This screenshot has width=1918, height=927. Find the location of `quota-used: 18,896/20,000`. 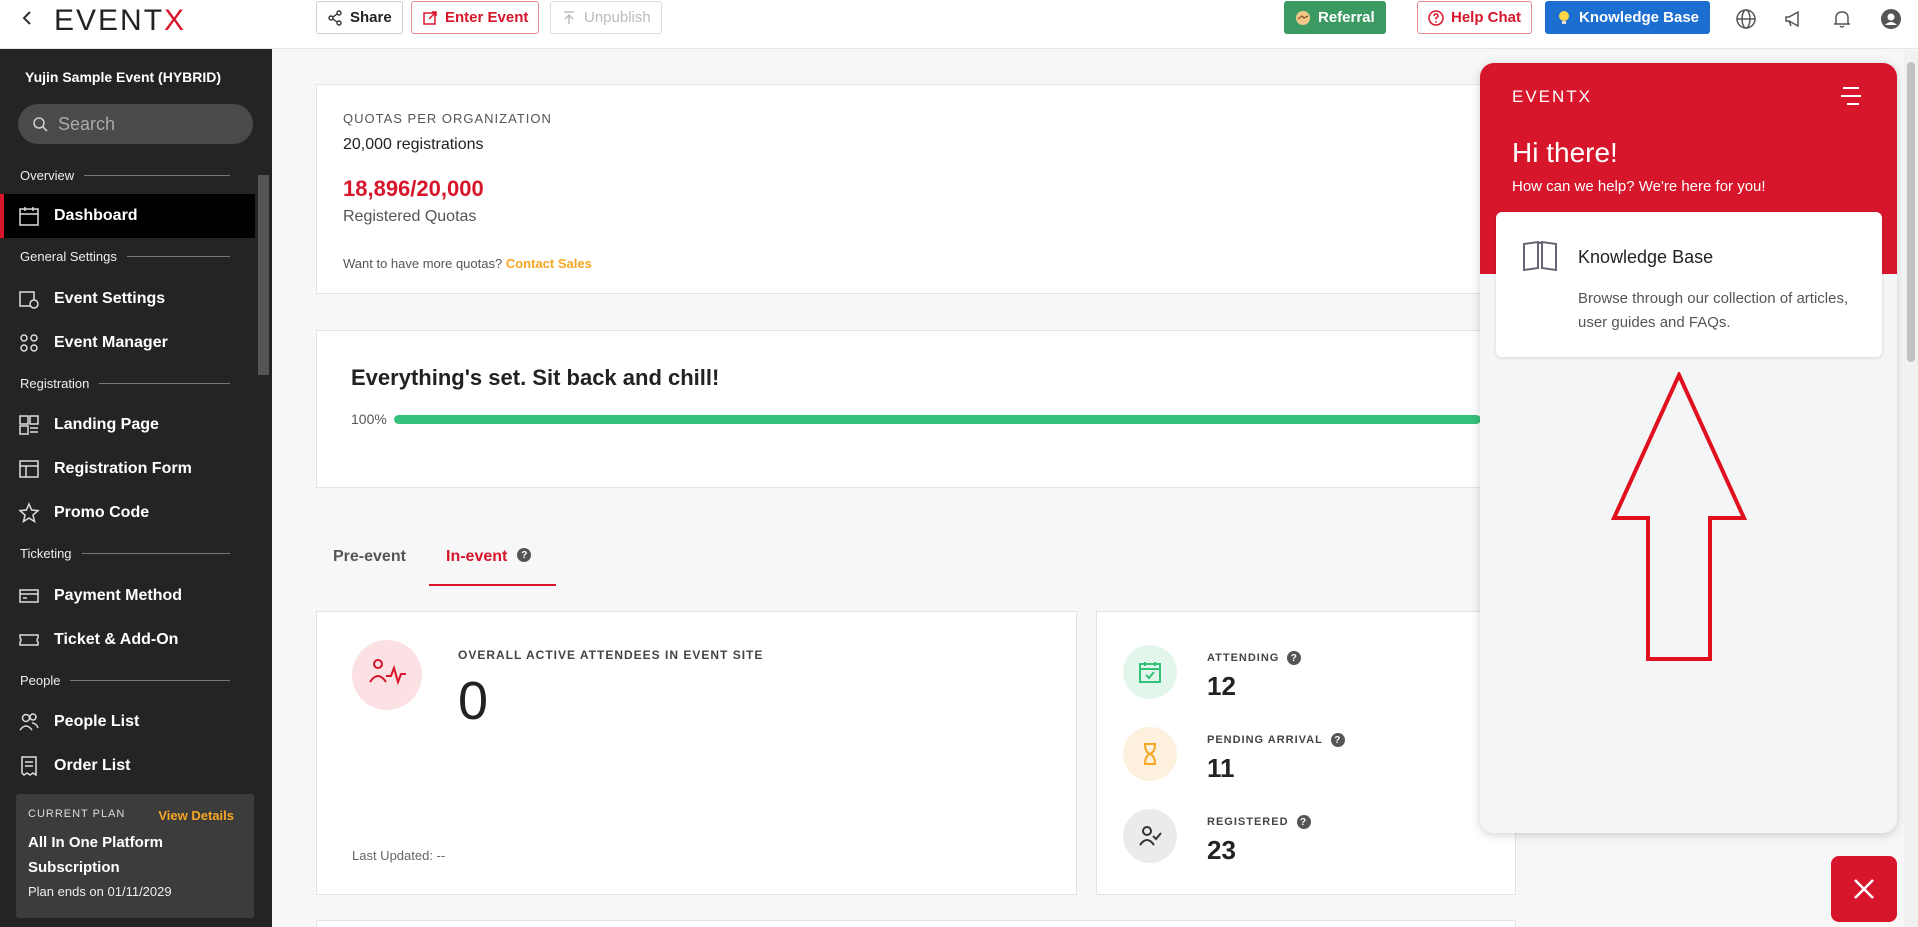

quota-used: 18,896/20,000 is located at coordinates (413, 188).